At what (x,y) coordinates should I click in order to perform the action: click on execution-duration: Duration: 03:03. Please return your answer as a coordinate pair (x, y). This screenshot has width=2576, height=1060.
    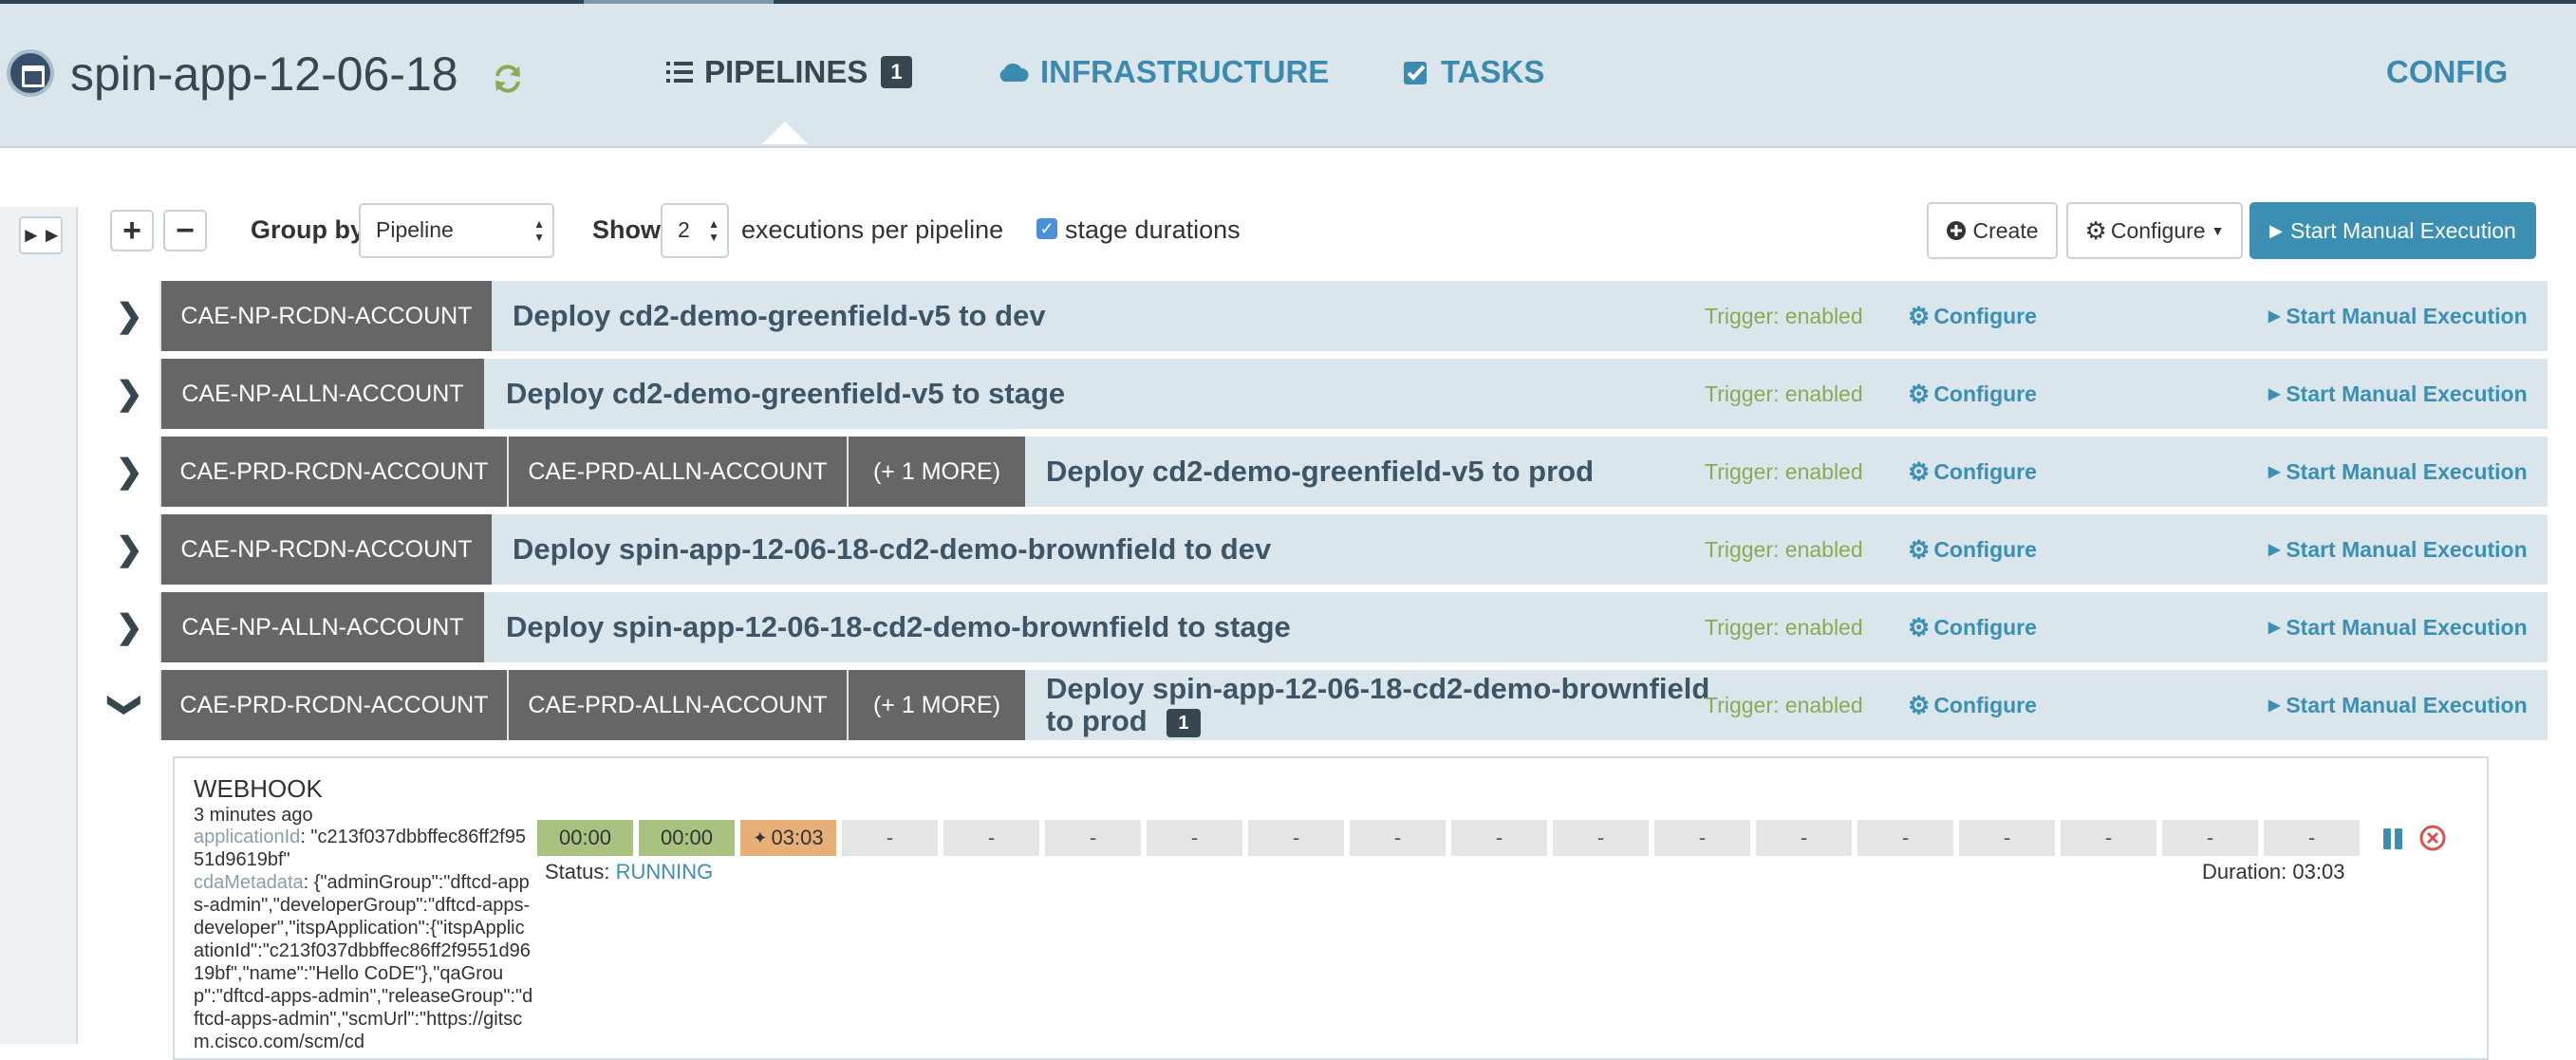
    Looking at the image, I should click on (2274, 871).